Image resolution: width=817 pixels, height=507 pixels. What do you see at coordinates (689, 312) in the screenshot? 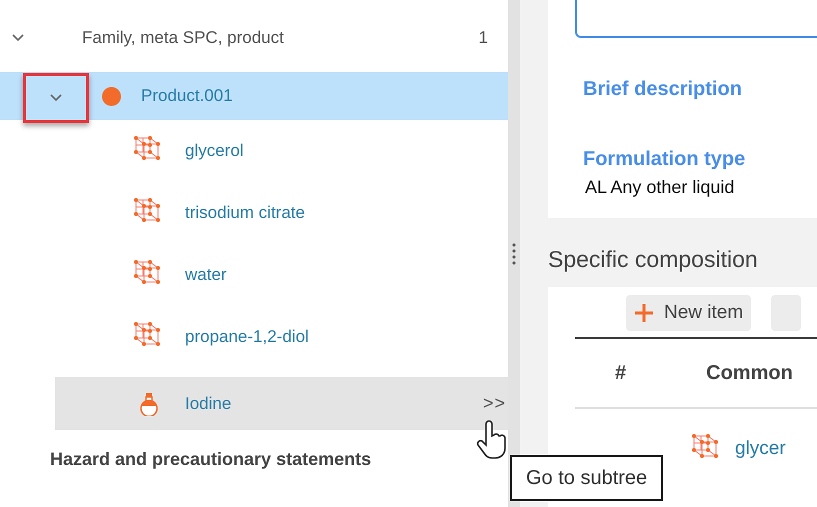
I see `new-item-button: New item` at bounding box center [689, 312].